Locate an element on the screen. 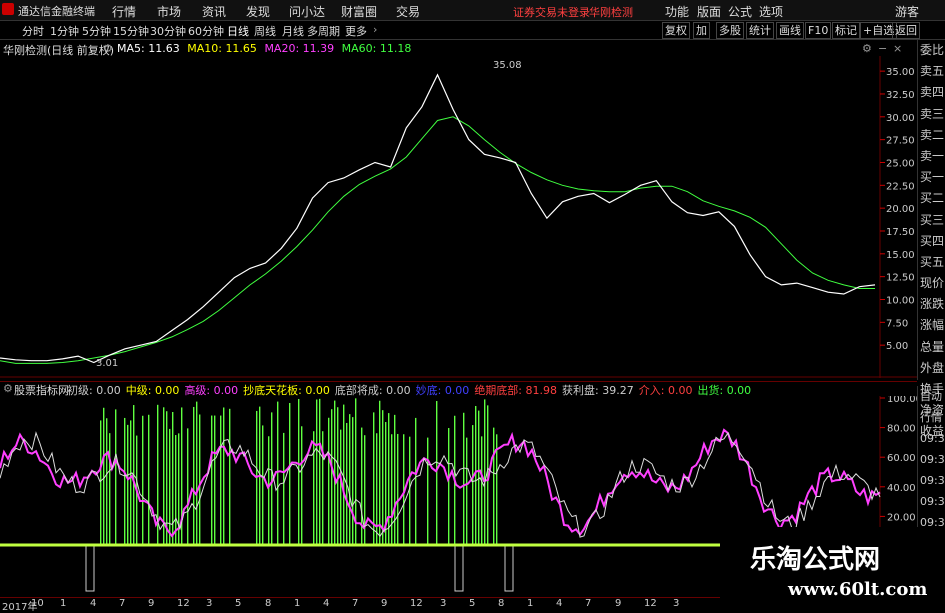 The width and height of the screenshot is (945, 613). date-tick: 8 is located at coordinates (501, 603).